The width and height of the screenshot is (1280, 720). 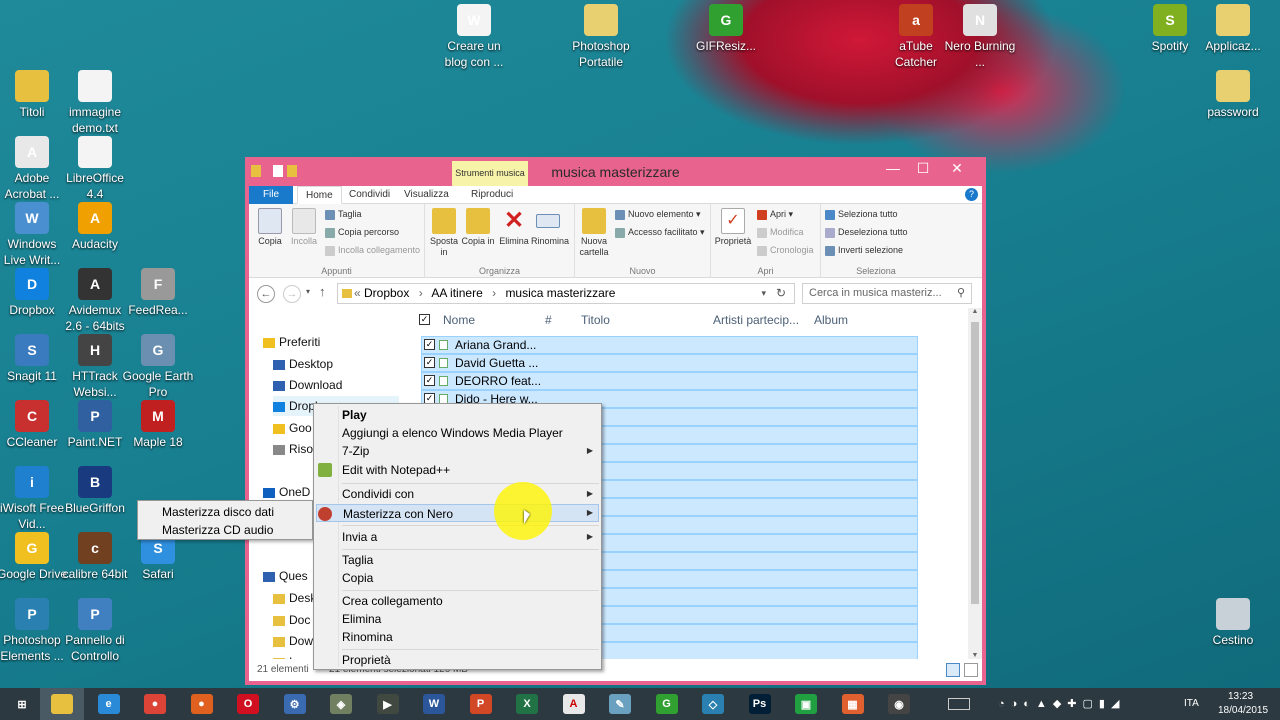 What do you see at coordinates (95, 301) in the screenshot?
I see `desktop-icon: A Avidemux 2.6 - 64bits` at bounding box center [95, 301].